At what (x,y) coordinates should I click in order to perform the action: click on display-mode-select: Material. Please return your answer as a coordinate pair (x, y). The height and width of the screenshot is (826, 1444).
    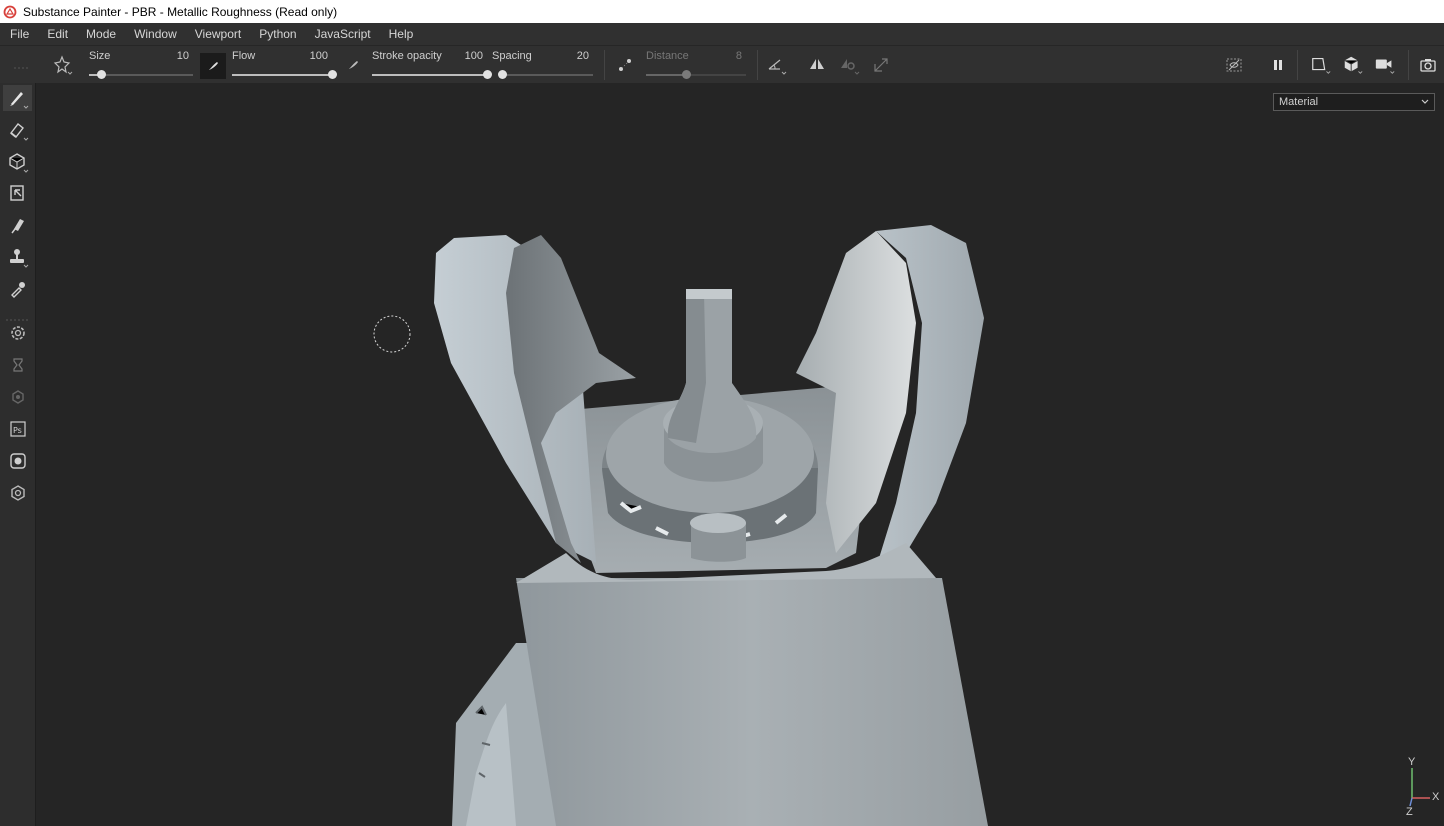
    Looking at the image, I should click on (1354, 102).